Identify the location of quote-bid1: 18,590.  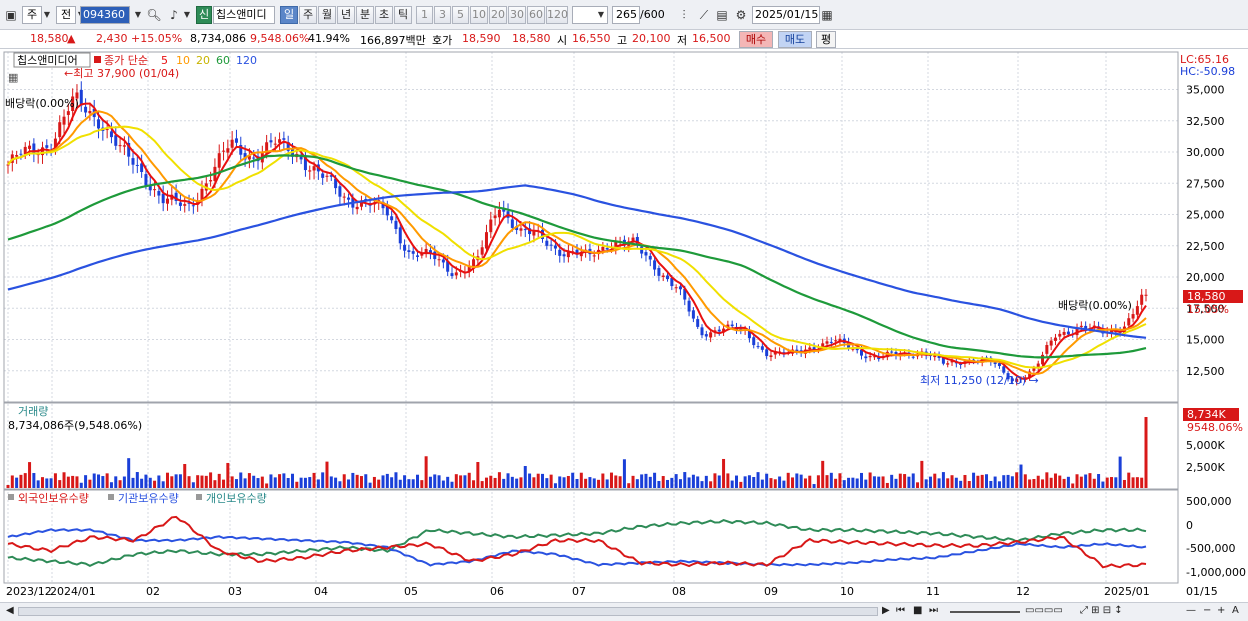
(481, 38).